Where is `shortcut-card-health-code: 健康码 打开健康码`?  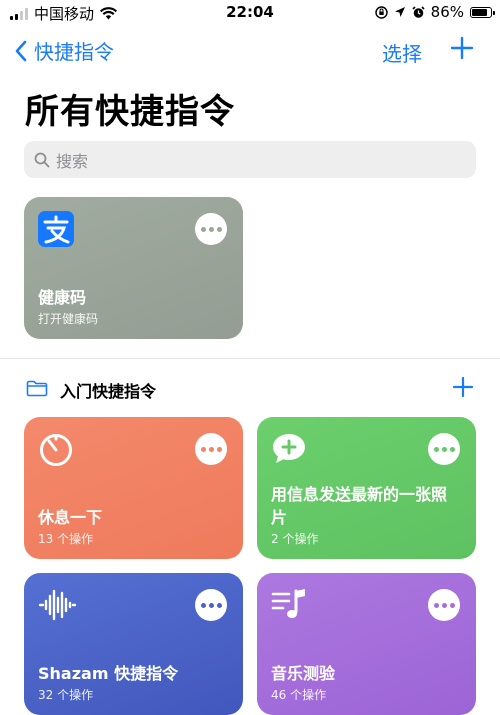
shortcut-card-health-code: 健康码 打开健康码 is located at coordinates (133, 268).